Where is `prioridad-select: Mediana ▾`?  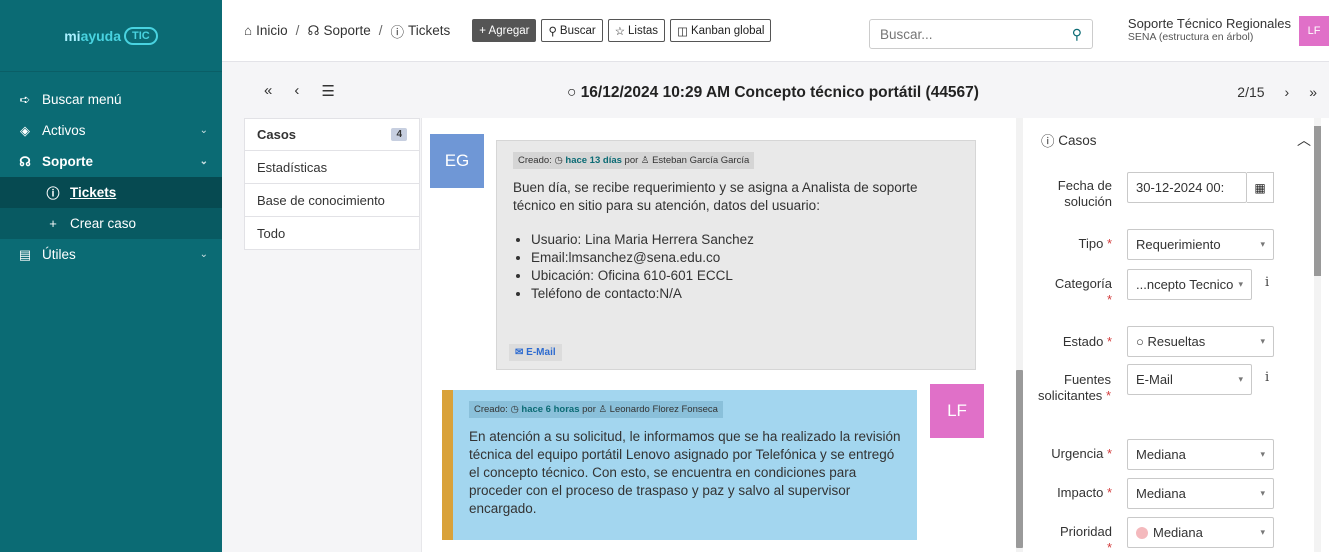 prioridad-select: Mediana ▾ is located at coordinates (1200, 532).